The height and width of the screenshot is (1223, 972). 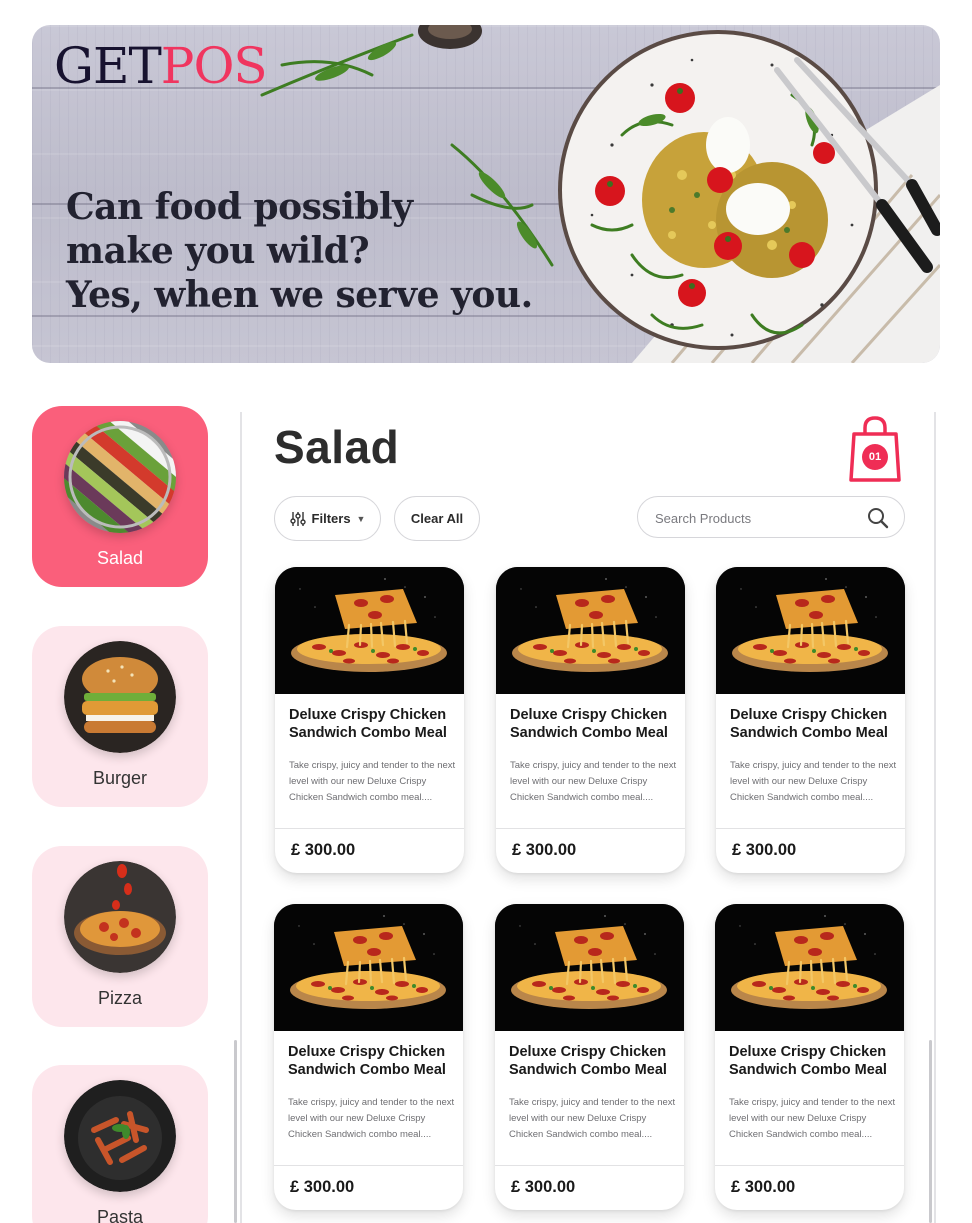 I want to click on category-pizza: Pizza, so click(x=120, y=936).